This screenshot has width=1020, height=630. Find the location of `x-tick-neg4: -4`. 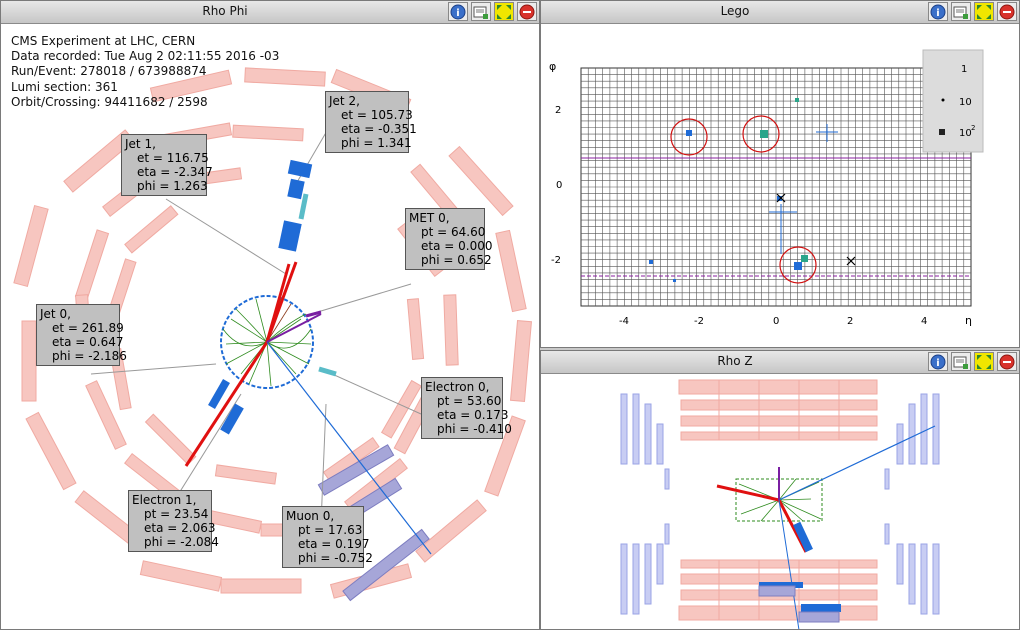

x-tick-neg4: -4 is located at coordinates (624, 321).